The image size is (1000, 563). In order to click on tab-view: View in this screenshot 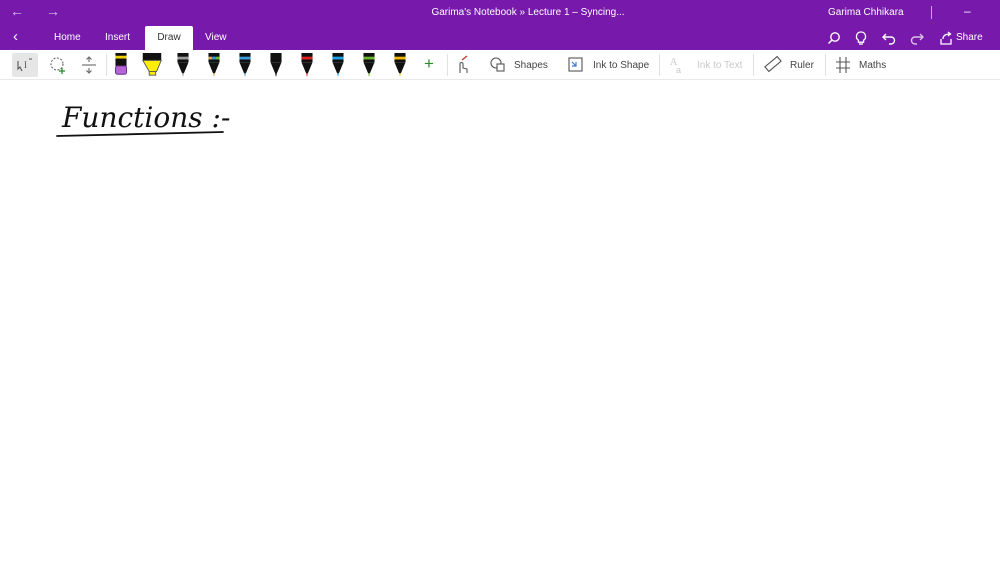, I will do `click(216, 38)`.